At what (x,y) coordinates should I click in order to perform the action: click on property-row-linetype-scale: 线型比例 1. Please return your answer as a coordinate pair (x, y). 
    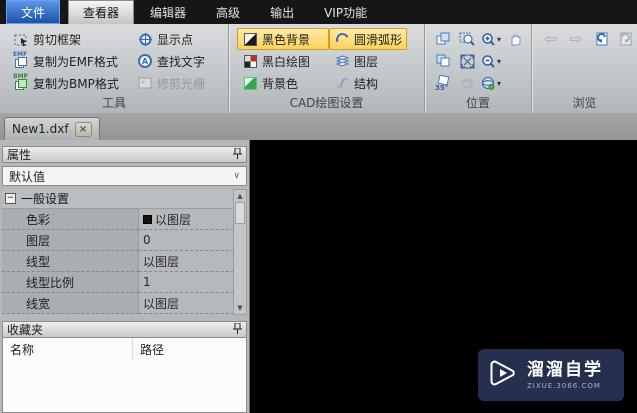
    Looking at the image, I should click on (118, 282).